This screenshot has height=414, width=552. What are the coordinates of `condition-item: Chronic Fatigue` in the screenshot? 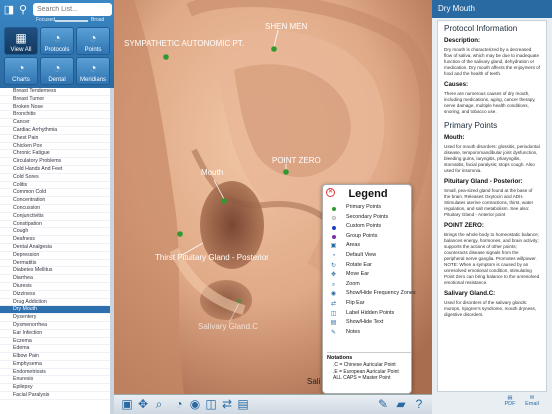 It's located at (55, 154).